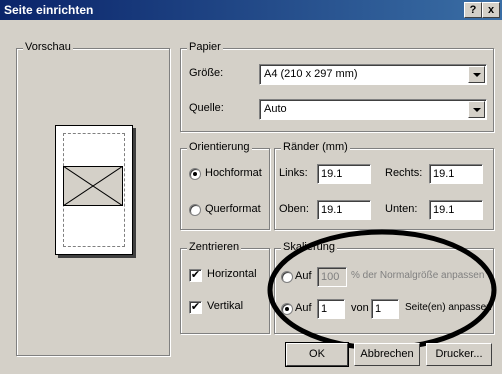 The height and width of the screenshot is (374, 502). I want to click on horizontal-checkbox: ✔, so click(195, 275).